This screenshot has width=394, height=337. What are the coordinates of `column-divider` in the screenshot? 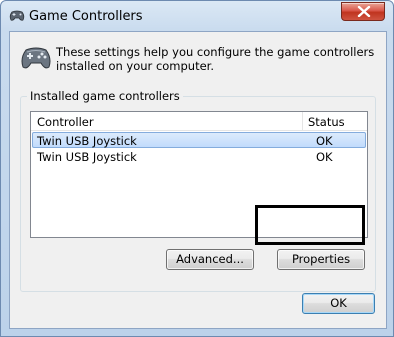 It's located at (302, 121).